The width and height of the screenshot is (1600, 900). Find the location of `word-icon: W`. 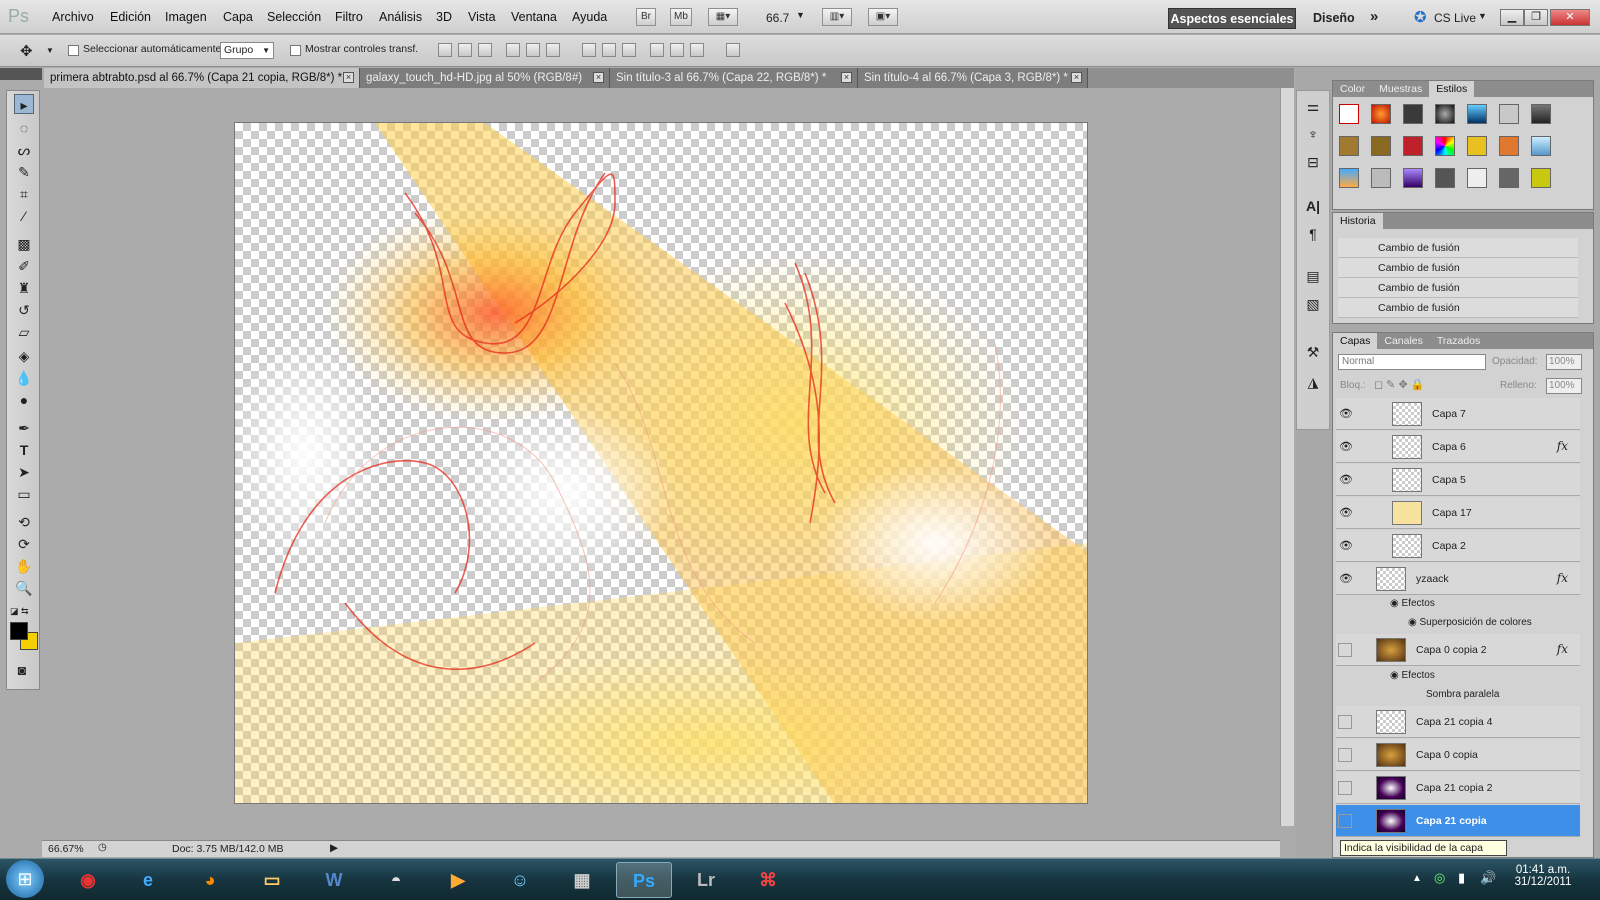

word-icon: W is located at coordinates (334, 880).